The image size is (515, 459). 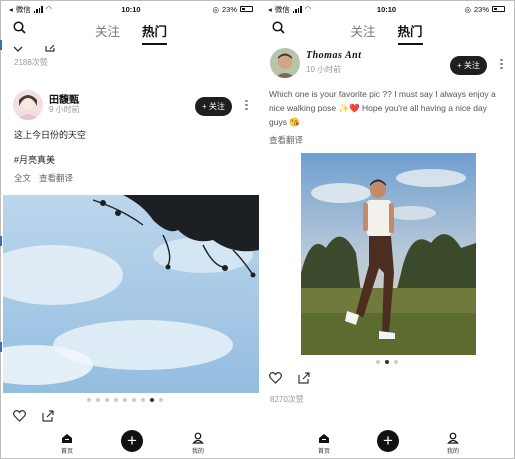 What do you see at coordinates (34, 159) in the screenshot?
I see `post-tag: #月亮真美` at bounding box center [34, 159].